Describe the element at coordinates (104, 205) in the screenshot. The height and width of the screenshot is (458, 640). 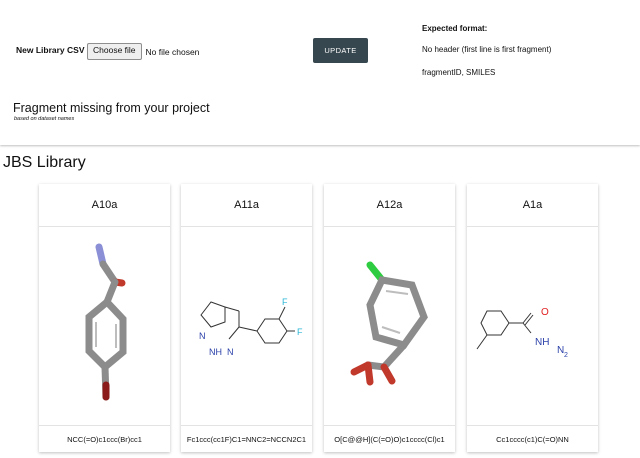
I see `fragment-id: A10a` at that location.